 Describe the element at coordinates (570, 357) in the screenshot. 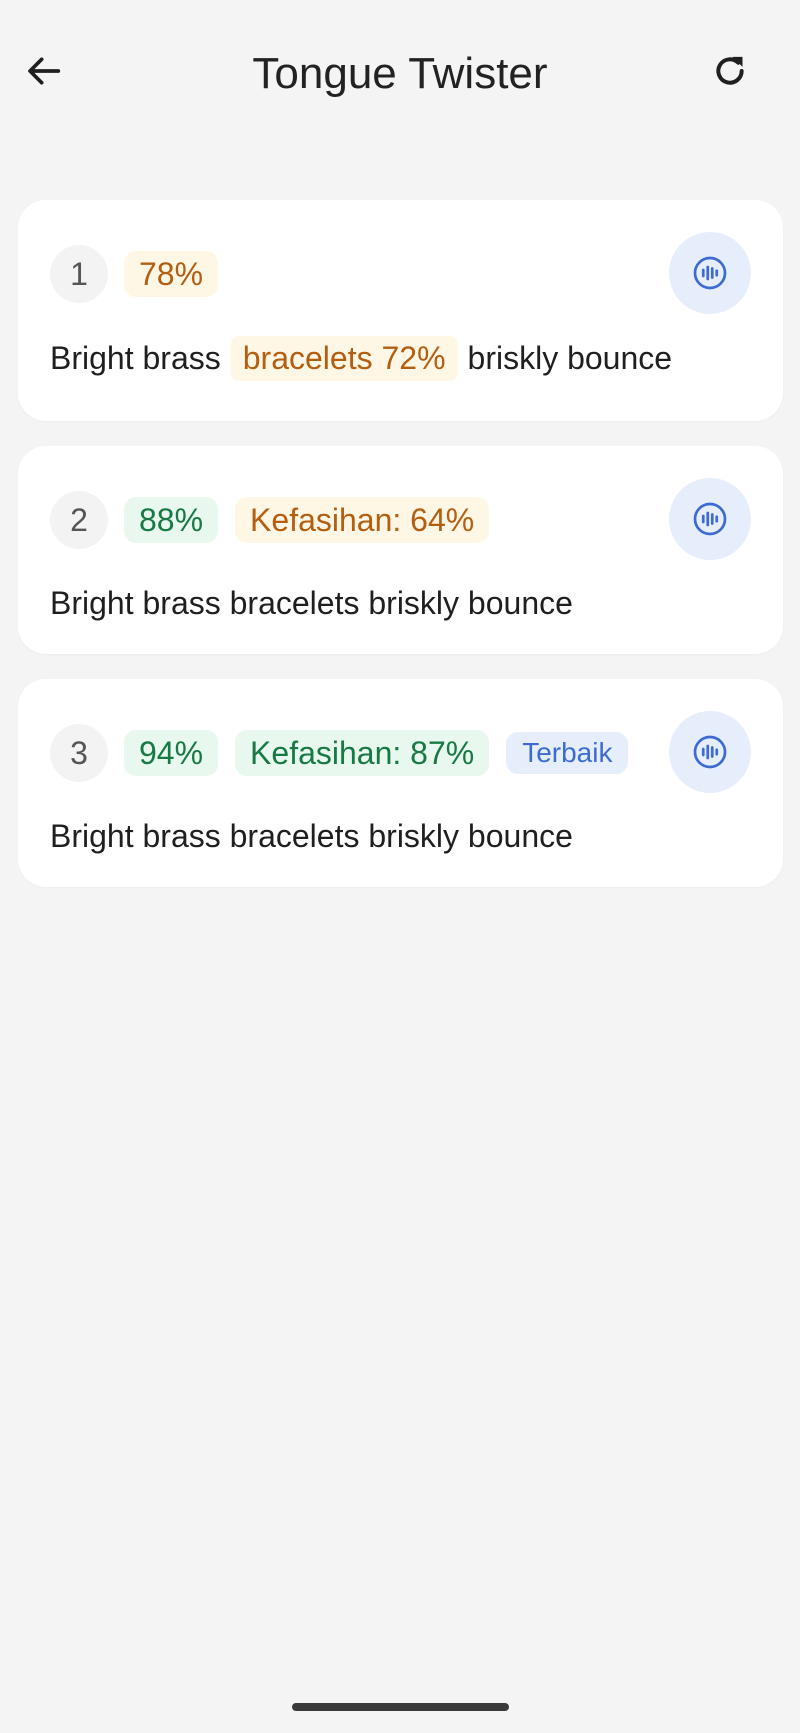

I see `sentence-part: briskly bounce` at that location.